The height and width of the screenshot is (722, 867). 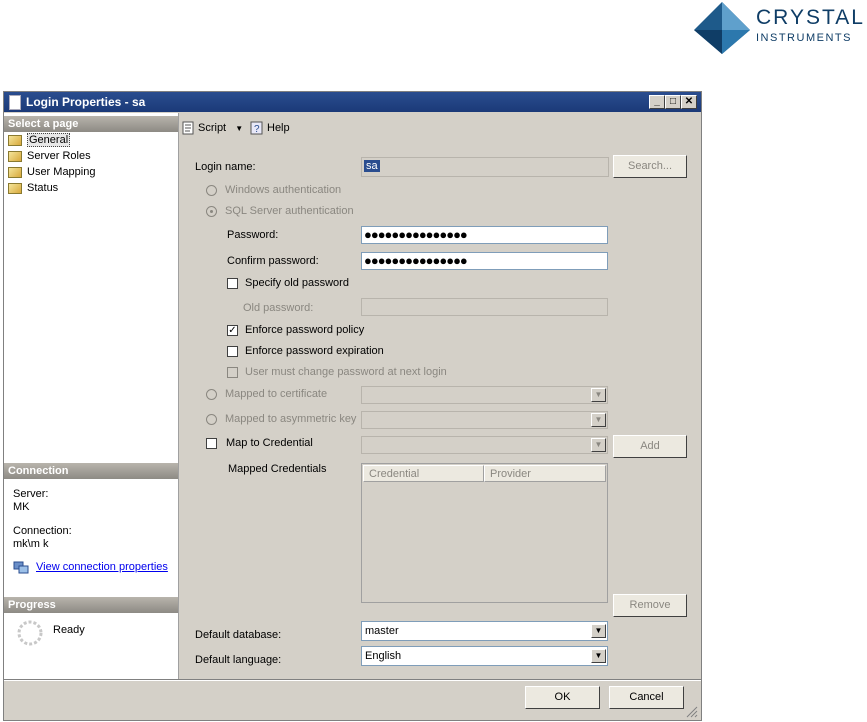 I want to click on connection-value: mk\m k, so click(x=31, y=544).